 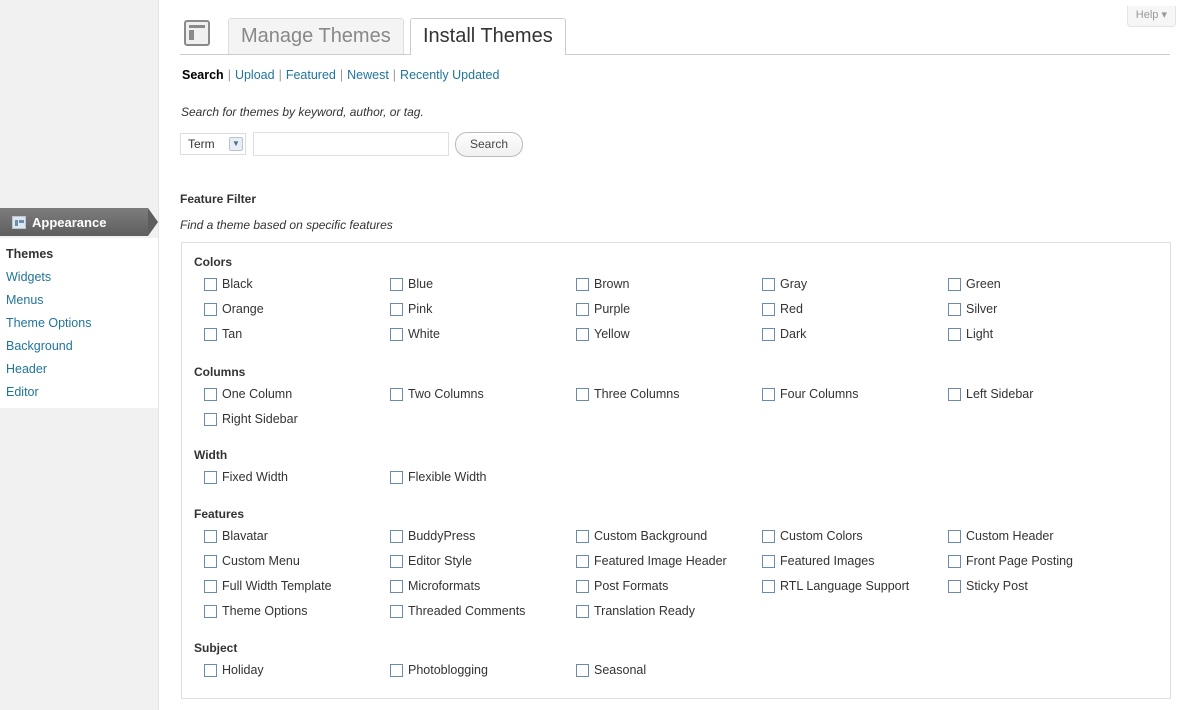 What do you see at coordinates (411, 284) in the screenshot?
I see `filter-option-blue: Blue` at bounding box center [411, 284].